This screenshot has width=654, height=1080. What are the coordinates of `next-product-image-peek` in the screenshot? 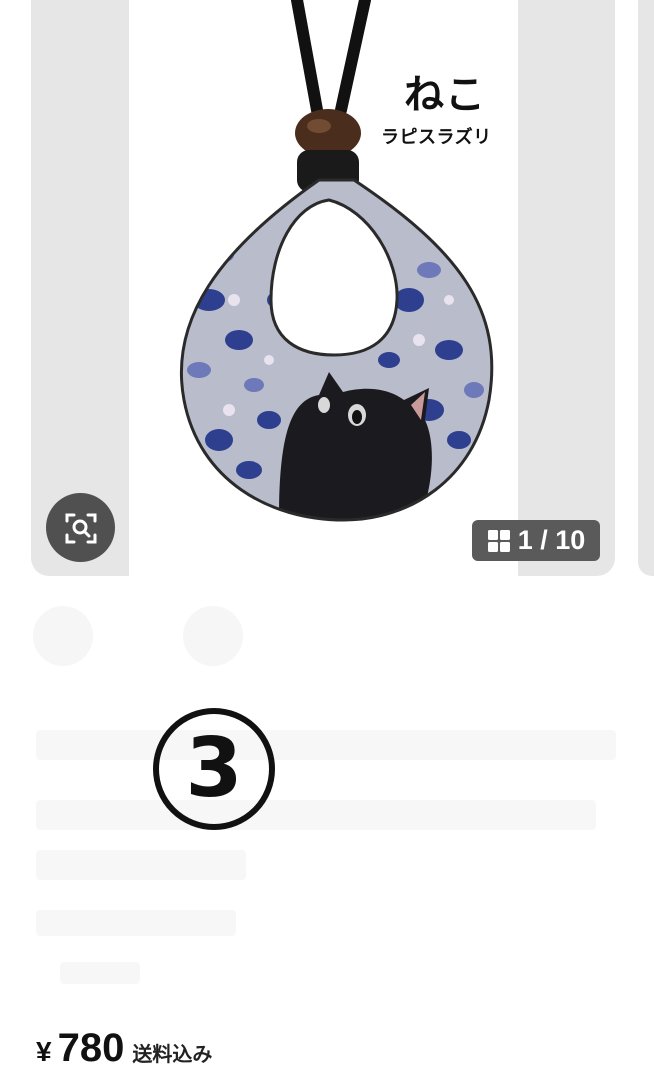 It's located at (646, 288).